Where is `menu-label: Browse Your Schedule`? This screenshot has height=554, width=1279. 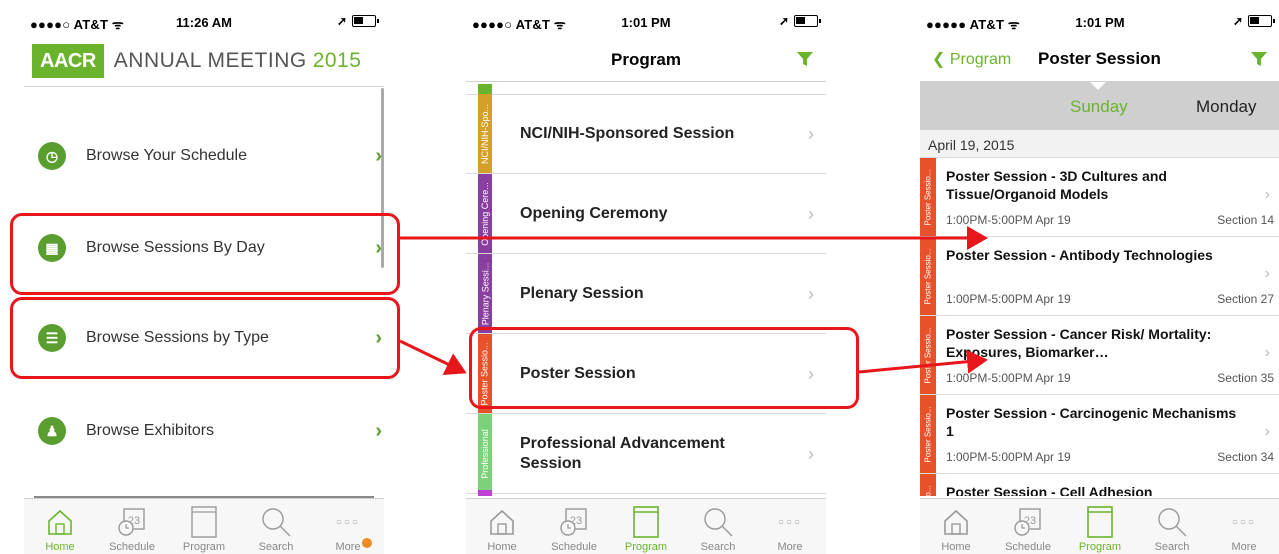 menu-label: Browse Your Schedule is located at coordinates (166, 155).